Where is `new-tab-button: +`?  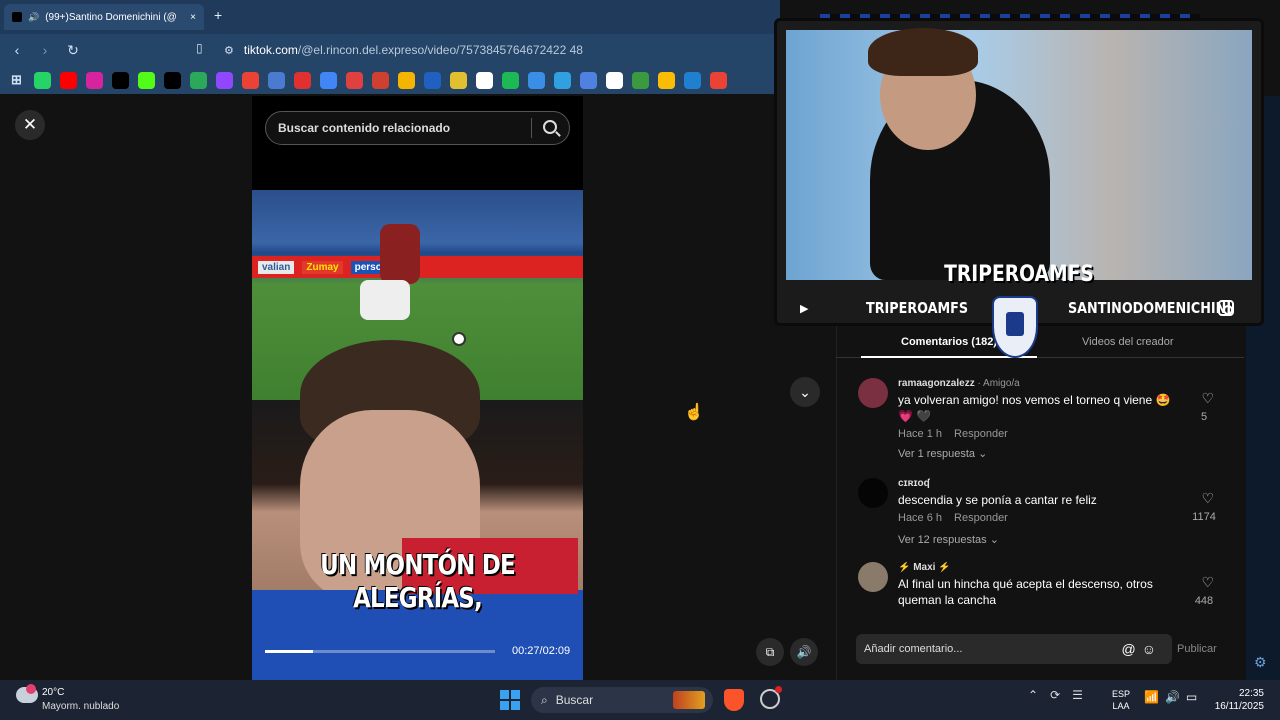 new-tab-button: + is located at coordinates (218, 15).